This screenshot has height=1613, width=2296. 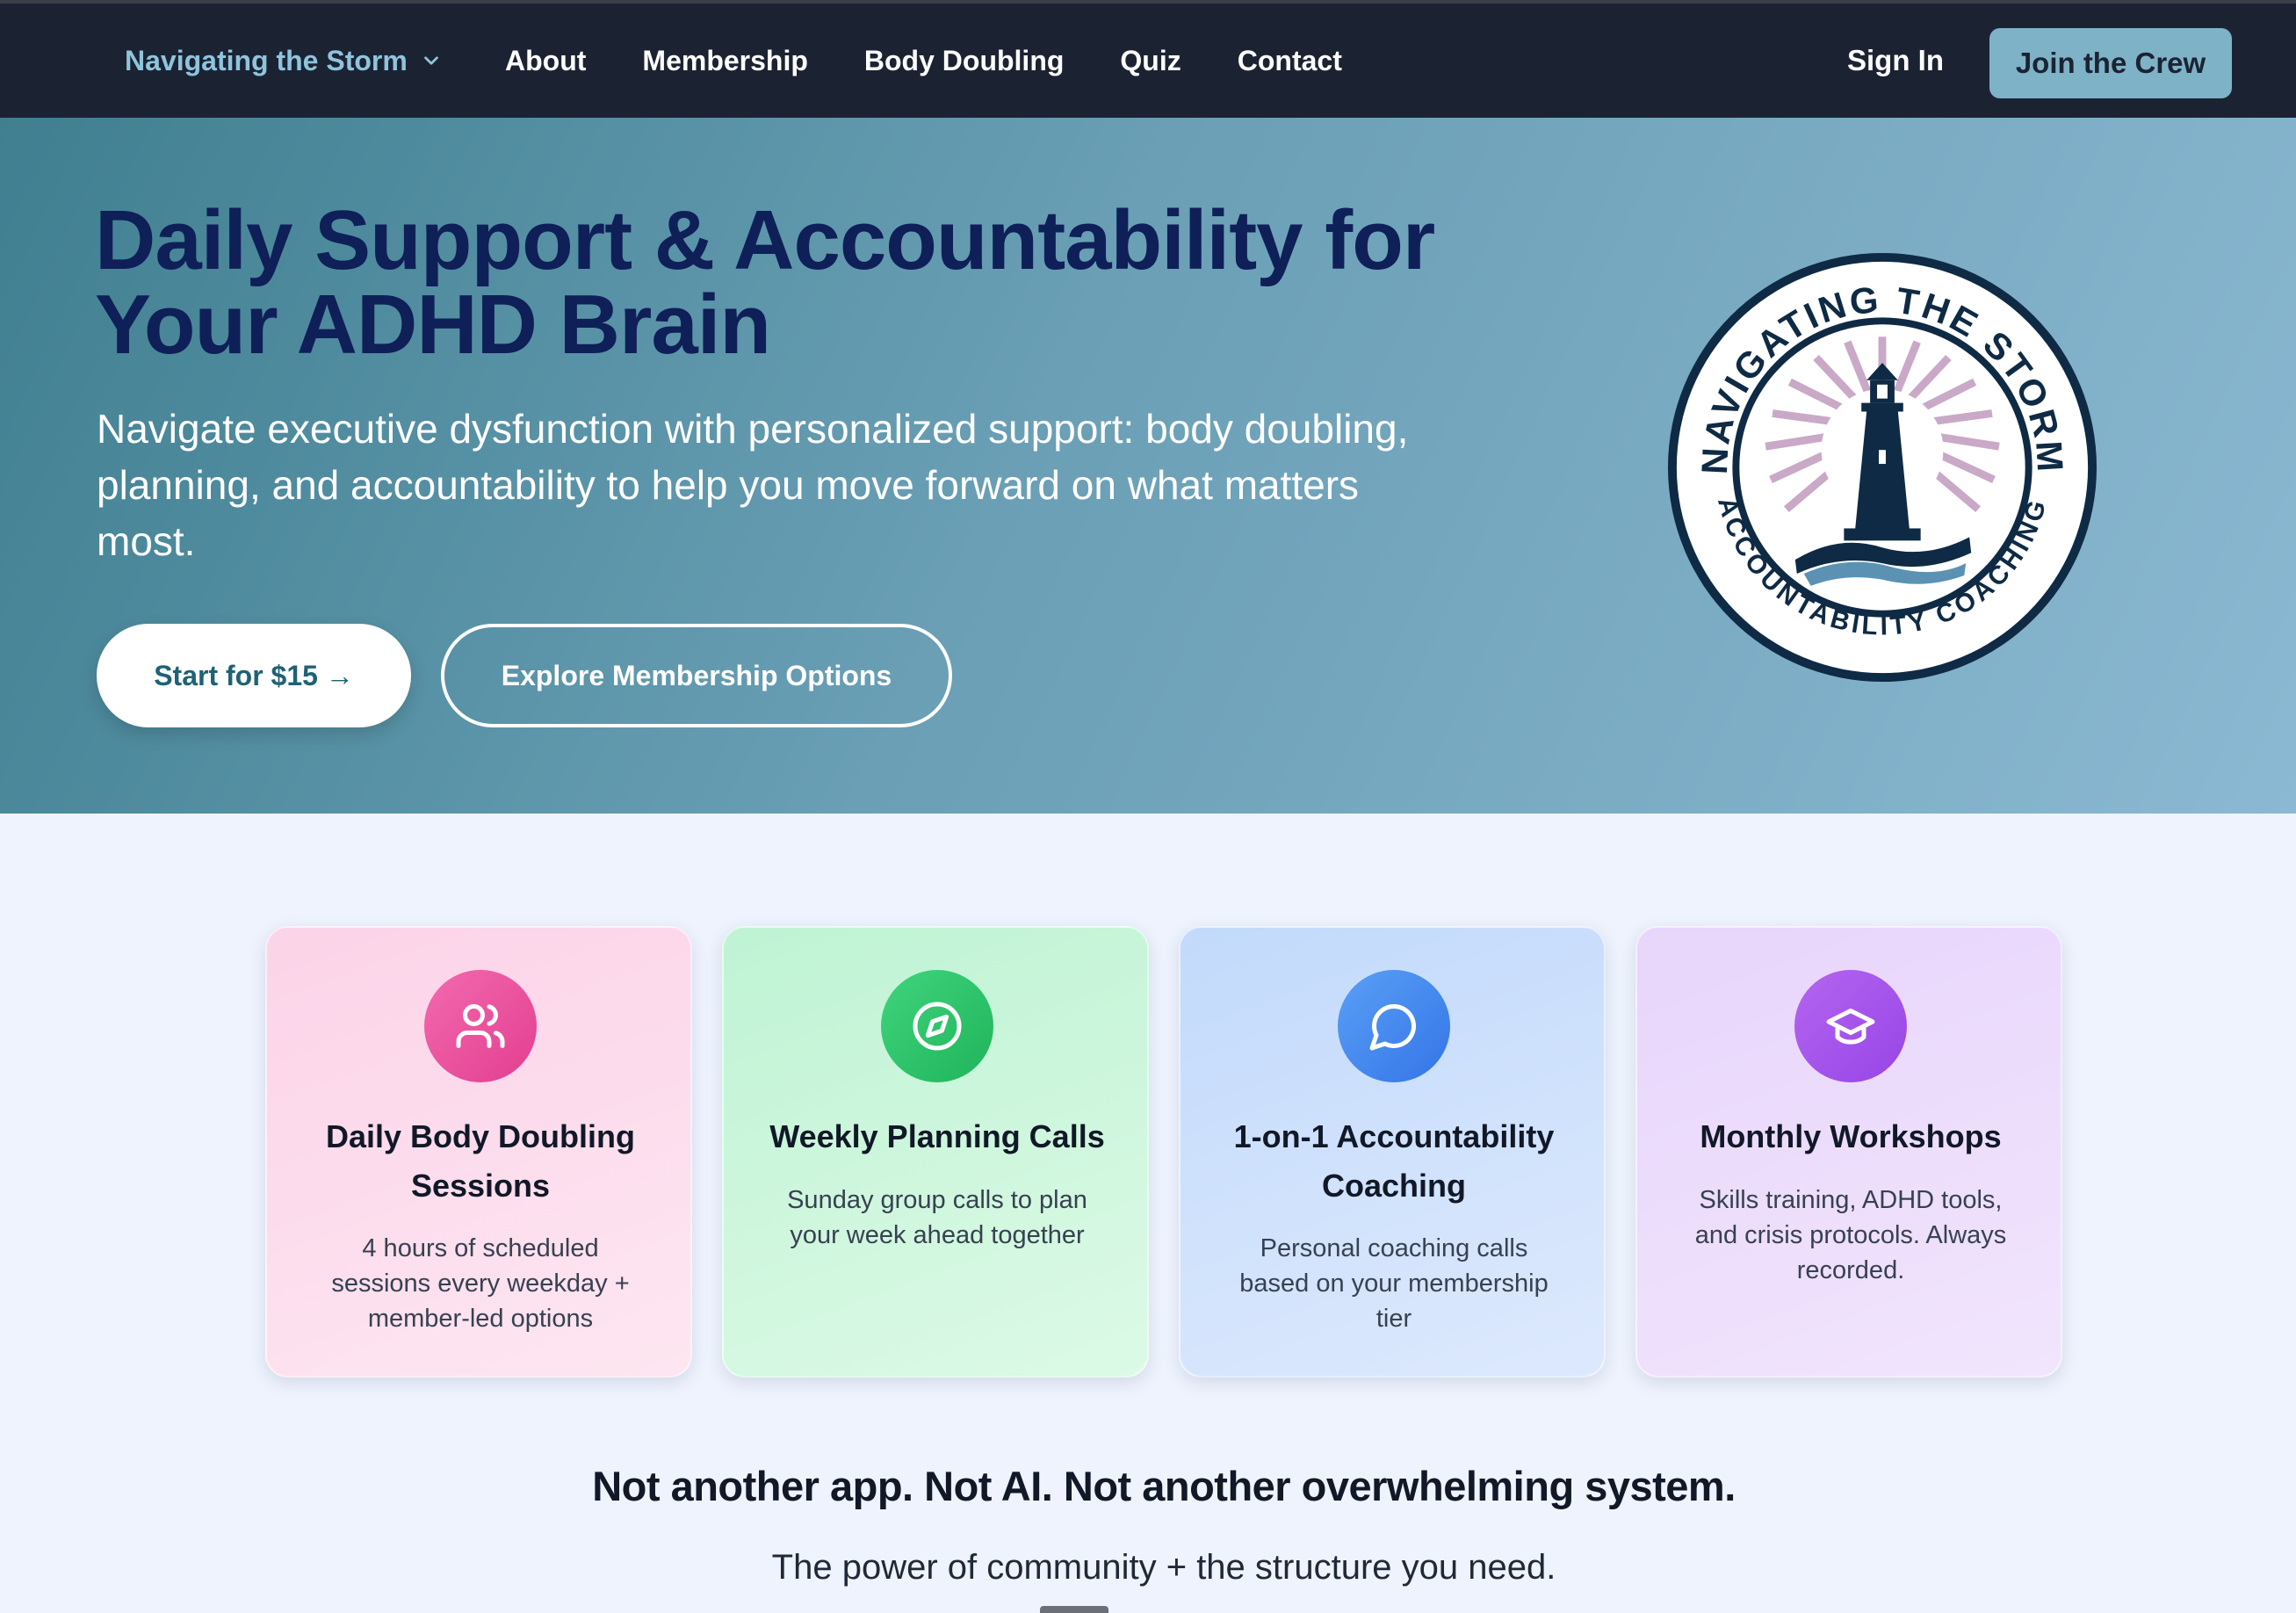 What do you see at coordinates (937, 1136) in the screenshot?
I see `feature-title: Weekly Planning Calls` at bounding box center [937, 1136].